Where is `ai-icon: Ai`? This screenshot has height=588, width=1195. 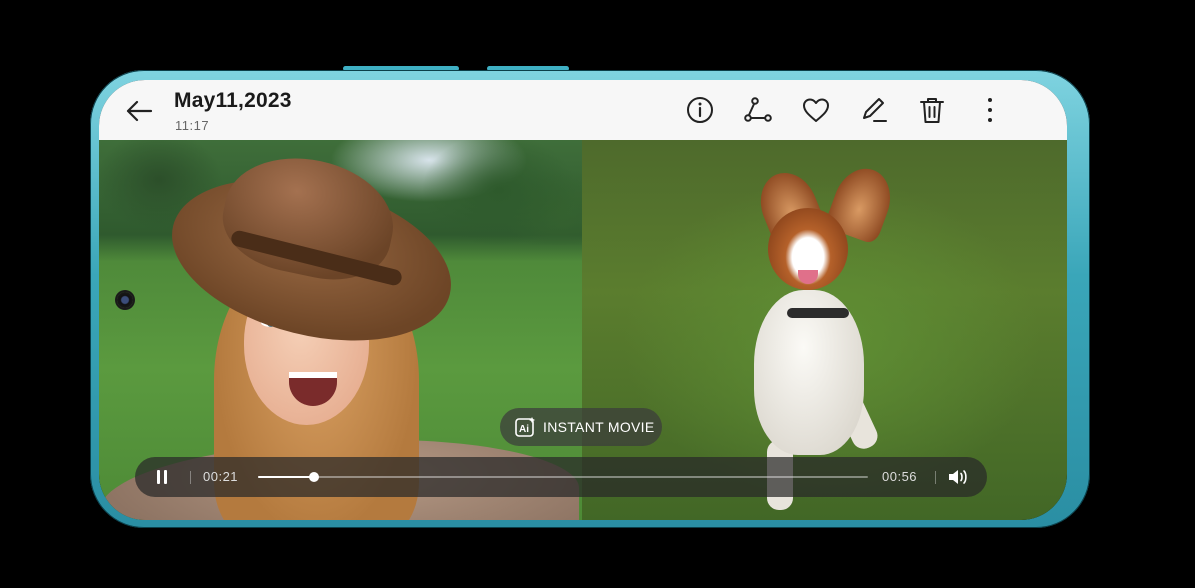 ai-icon: Ai is located at coordinates (525, 427).